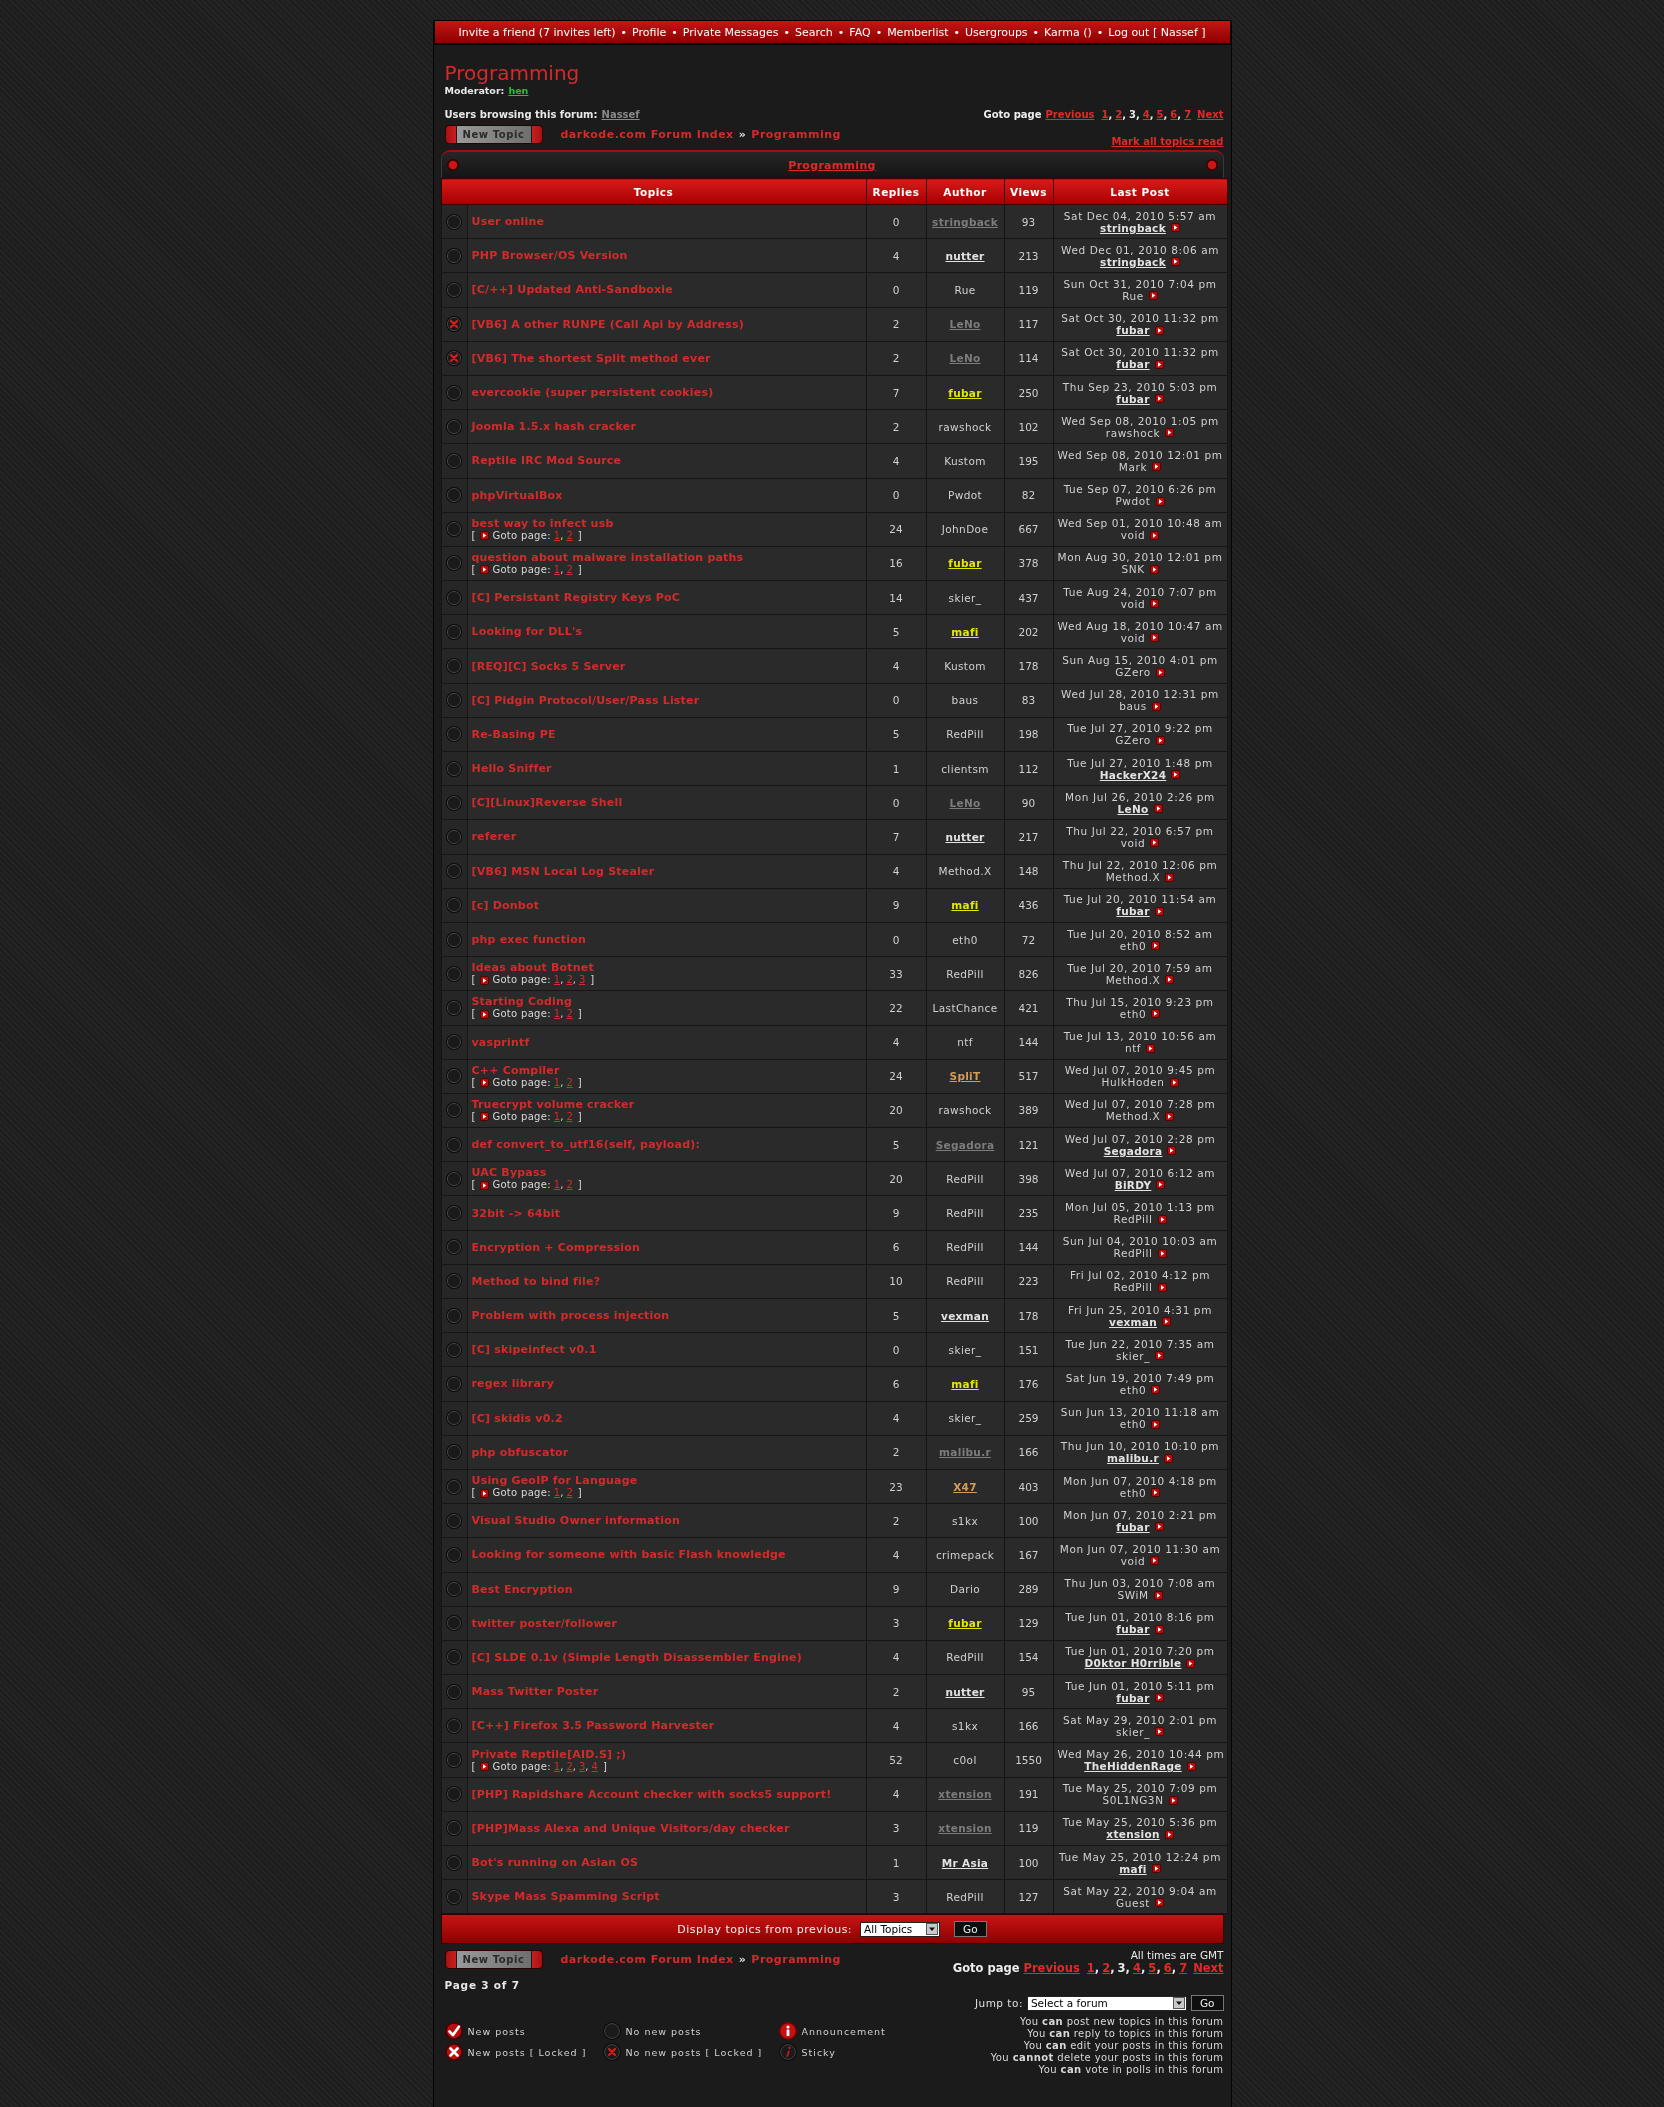 The image size is (1664, 2107). Describe the element at coordinates (565, 1897) in the screenshot. I see `topic-link: Skype Mass Spamming Script` at that location.